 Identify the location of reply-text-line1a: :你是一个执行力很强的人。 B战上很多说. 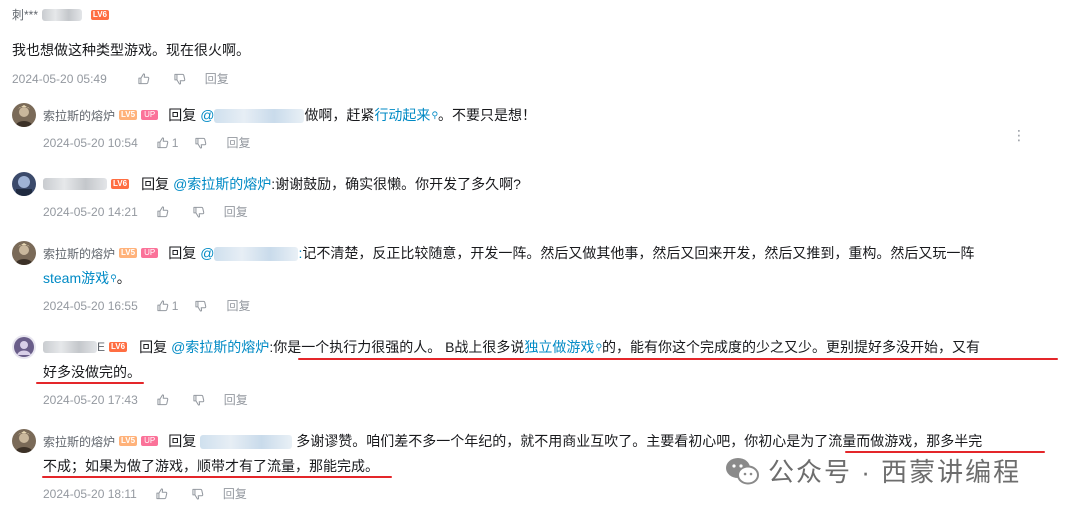
(397, 347).